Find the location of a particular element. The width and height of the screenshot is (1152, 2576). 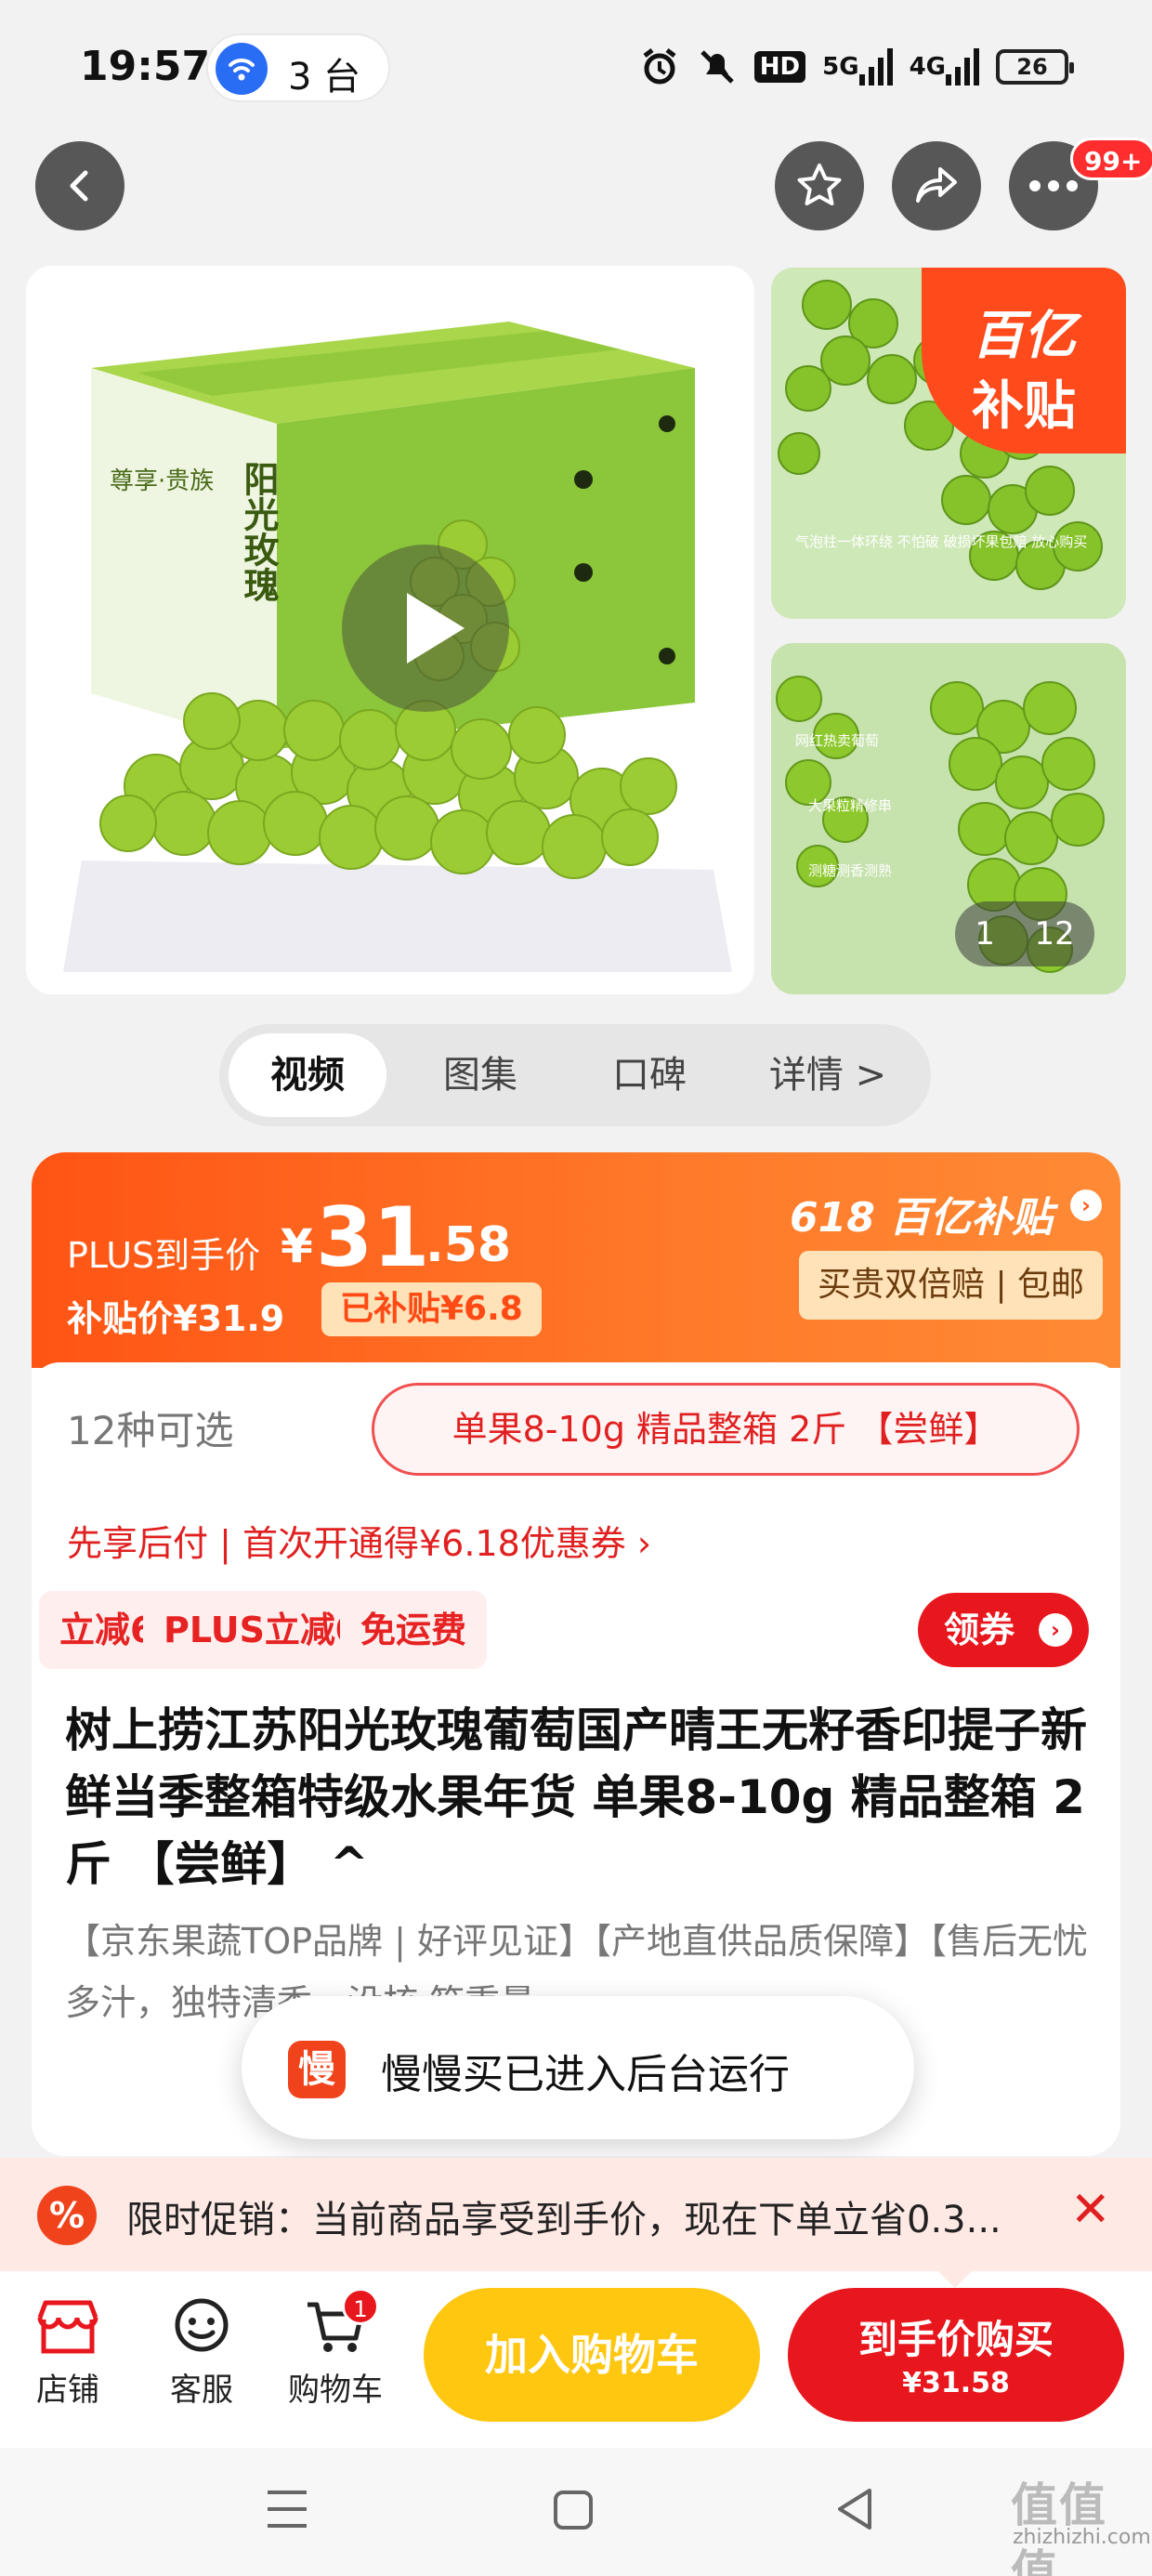

shop-button: 店铺 is located at coordinates (68, 2350).